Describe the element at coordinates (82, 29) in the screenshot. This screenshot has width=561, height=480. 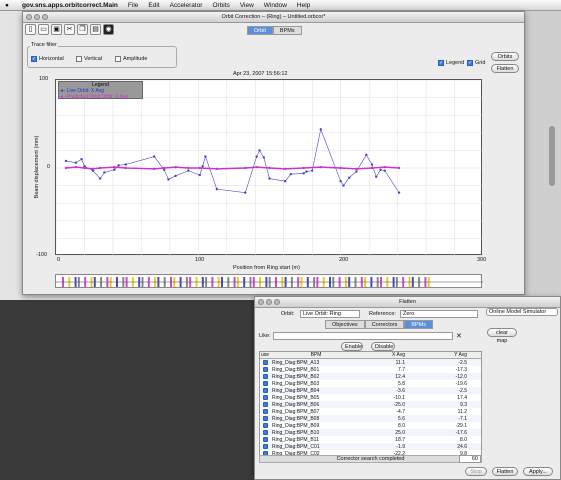
I see `copy-icon: ❐` at that location.